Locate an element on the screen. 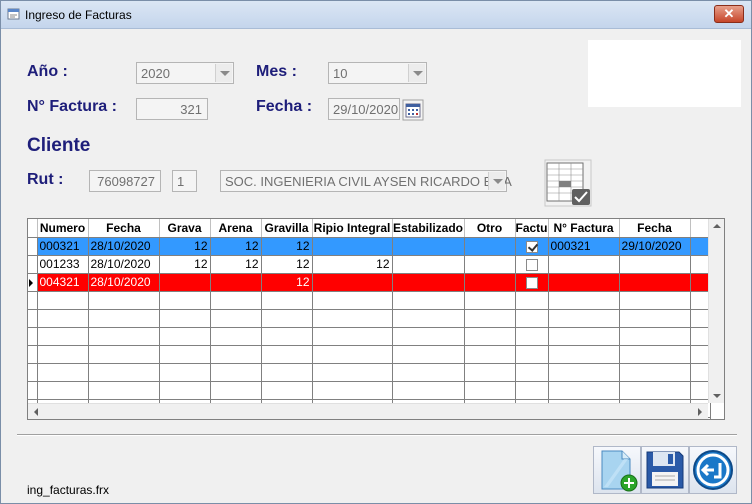 The width and height of the screenshot is (752, 504). scroll-down-icon is located at coordinates (716, 395).